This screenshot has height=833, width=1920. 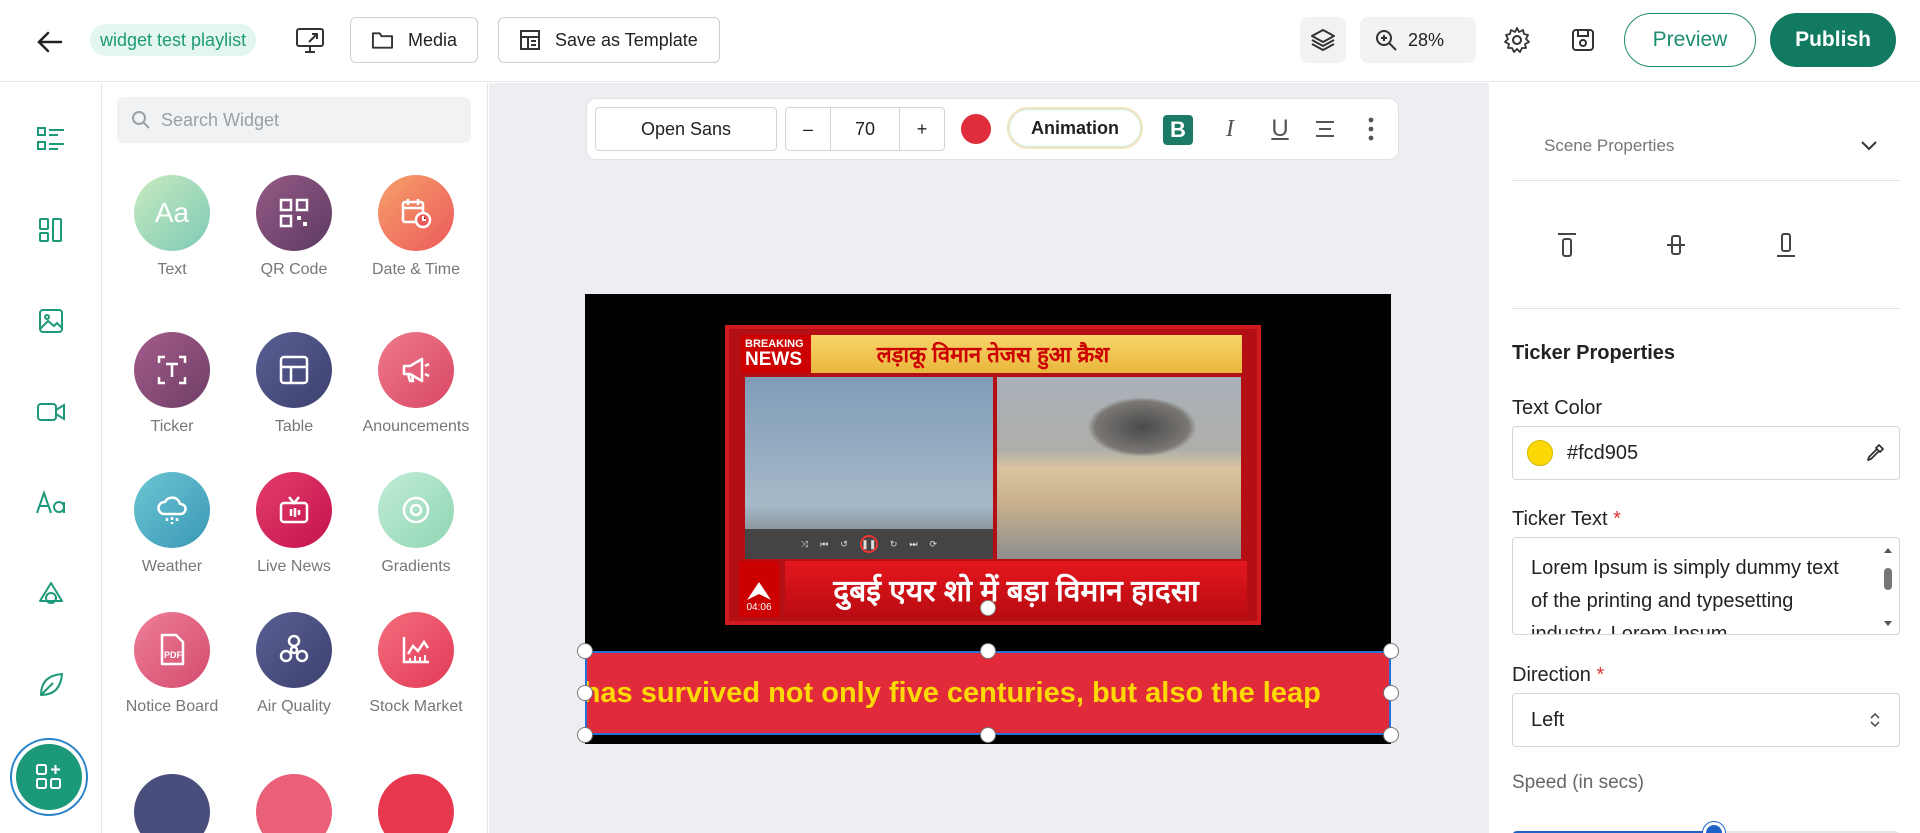 What do you see at coordinates (1690, 40) in the screenshot?
I see `preview-button: Preview` at bounding box center [1690, 40].